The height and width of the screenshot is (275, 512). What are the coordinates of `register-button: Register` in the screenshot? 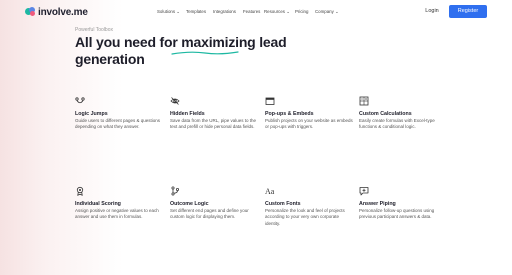 It's located at (468, 11).